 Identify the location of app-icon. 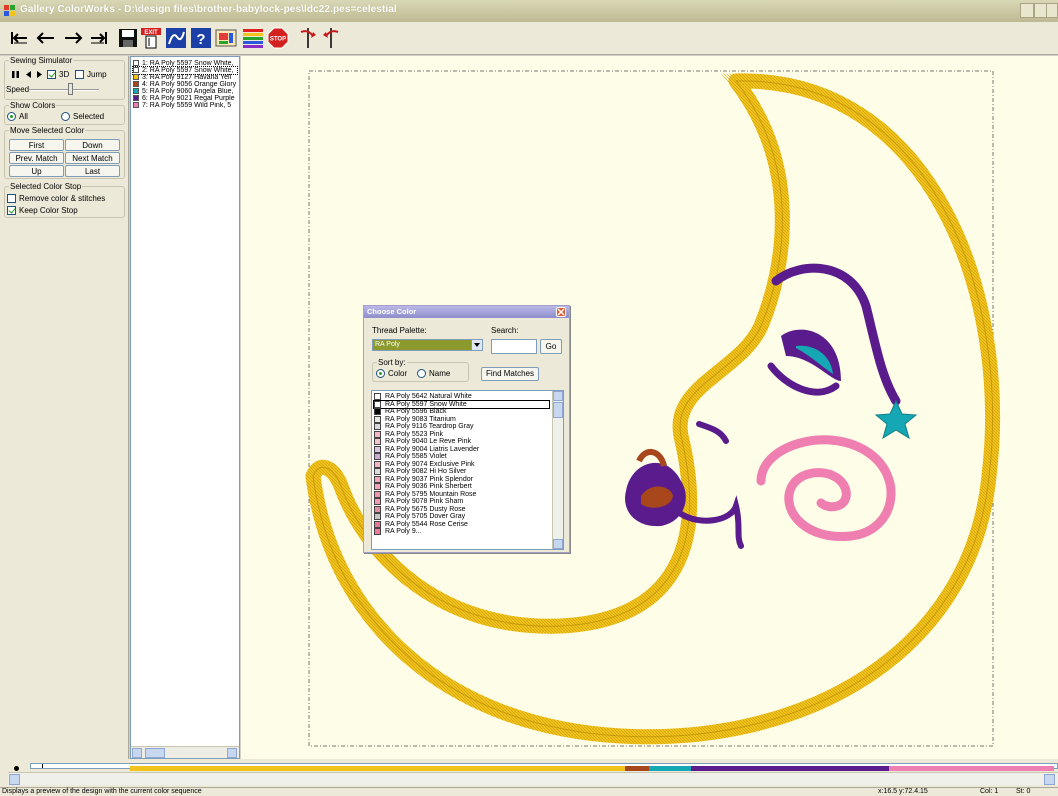
(10, 11).